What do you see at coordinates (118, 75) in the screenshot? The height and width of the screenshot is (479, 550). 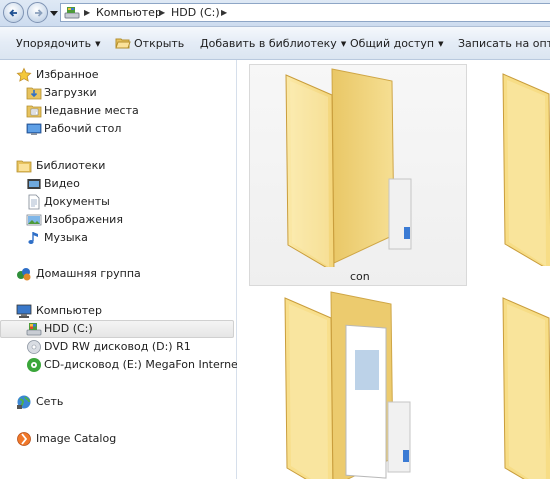 I see `nav-favorites: Избранное` at bounding box center [118, 75].